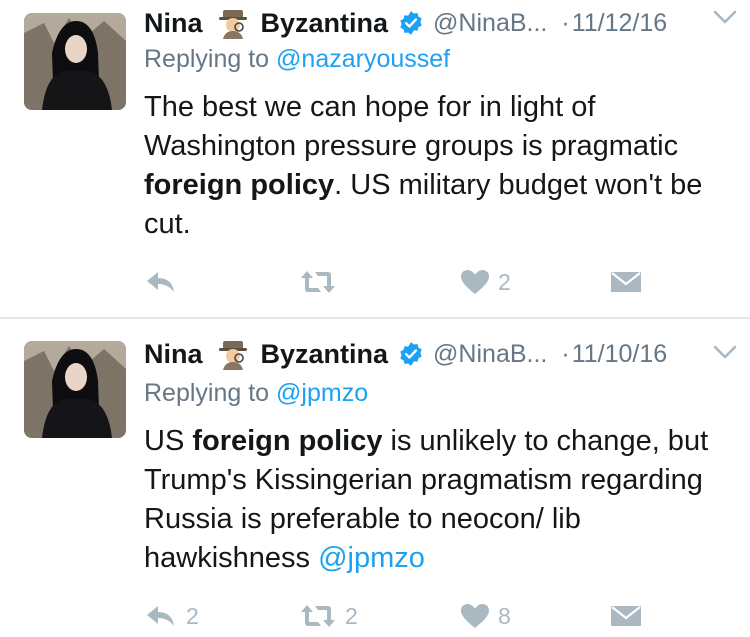 This screenshot has width=750, height=637. I want to click on replying-to-line: Replying to @jpmzo, so click(256, 393).